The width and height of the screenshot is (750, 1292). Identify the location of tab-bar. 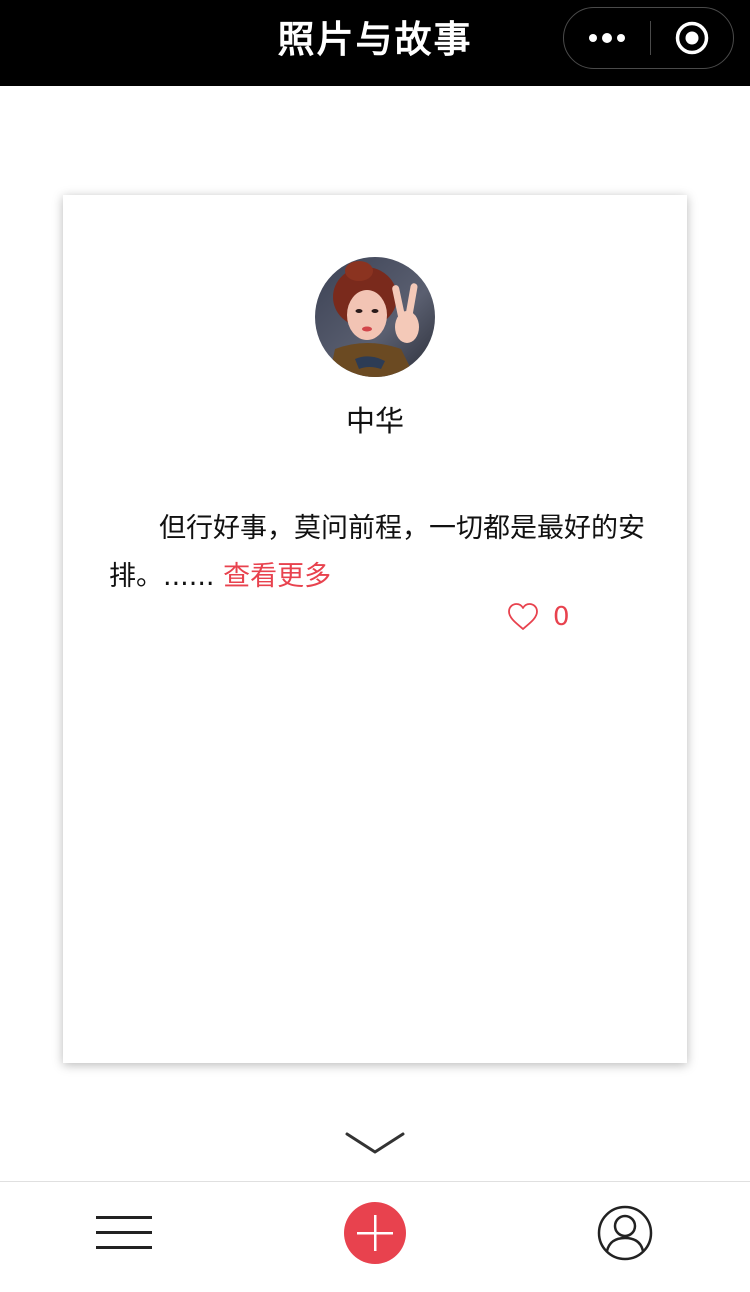
(375, 1236).